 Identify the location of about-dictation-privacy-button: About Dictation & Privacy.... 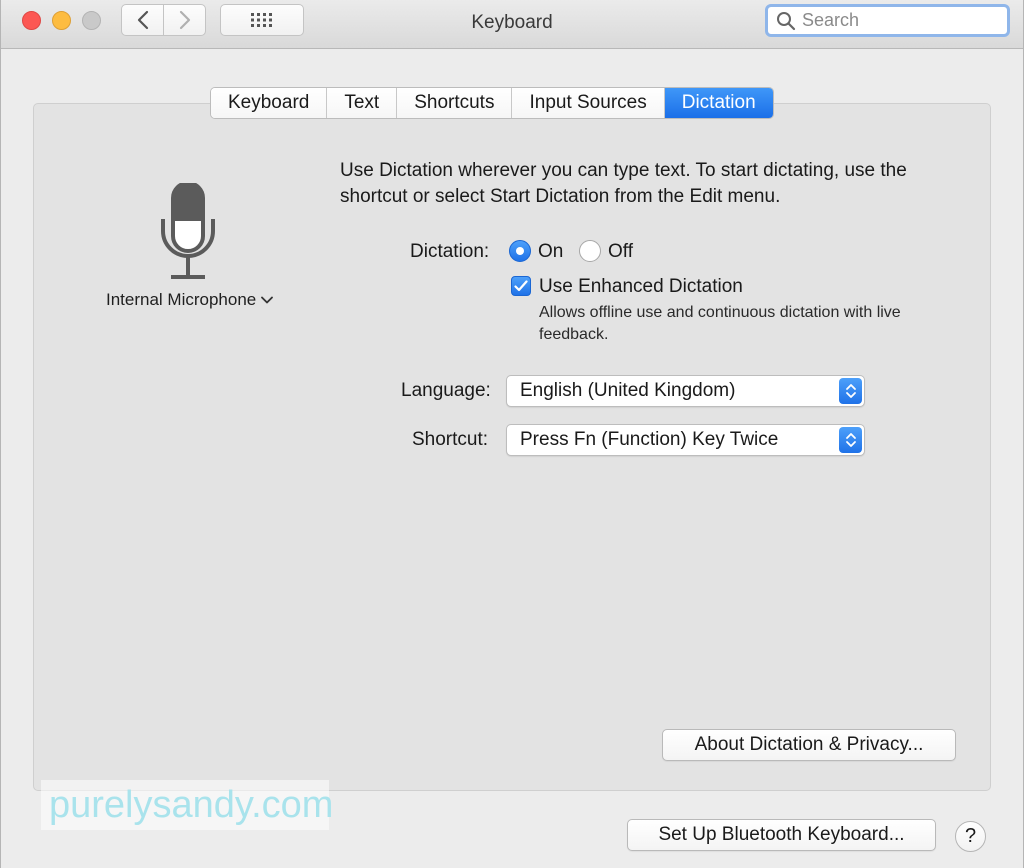
(809, 745).